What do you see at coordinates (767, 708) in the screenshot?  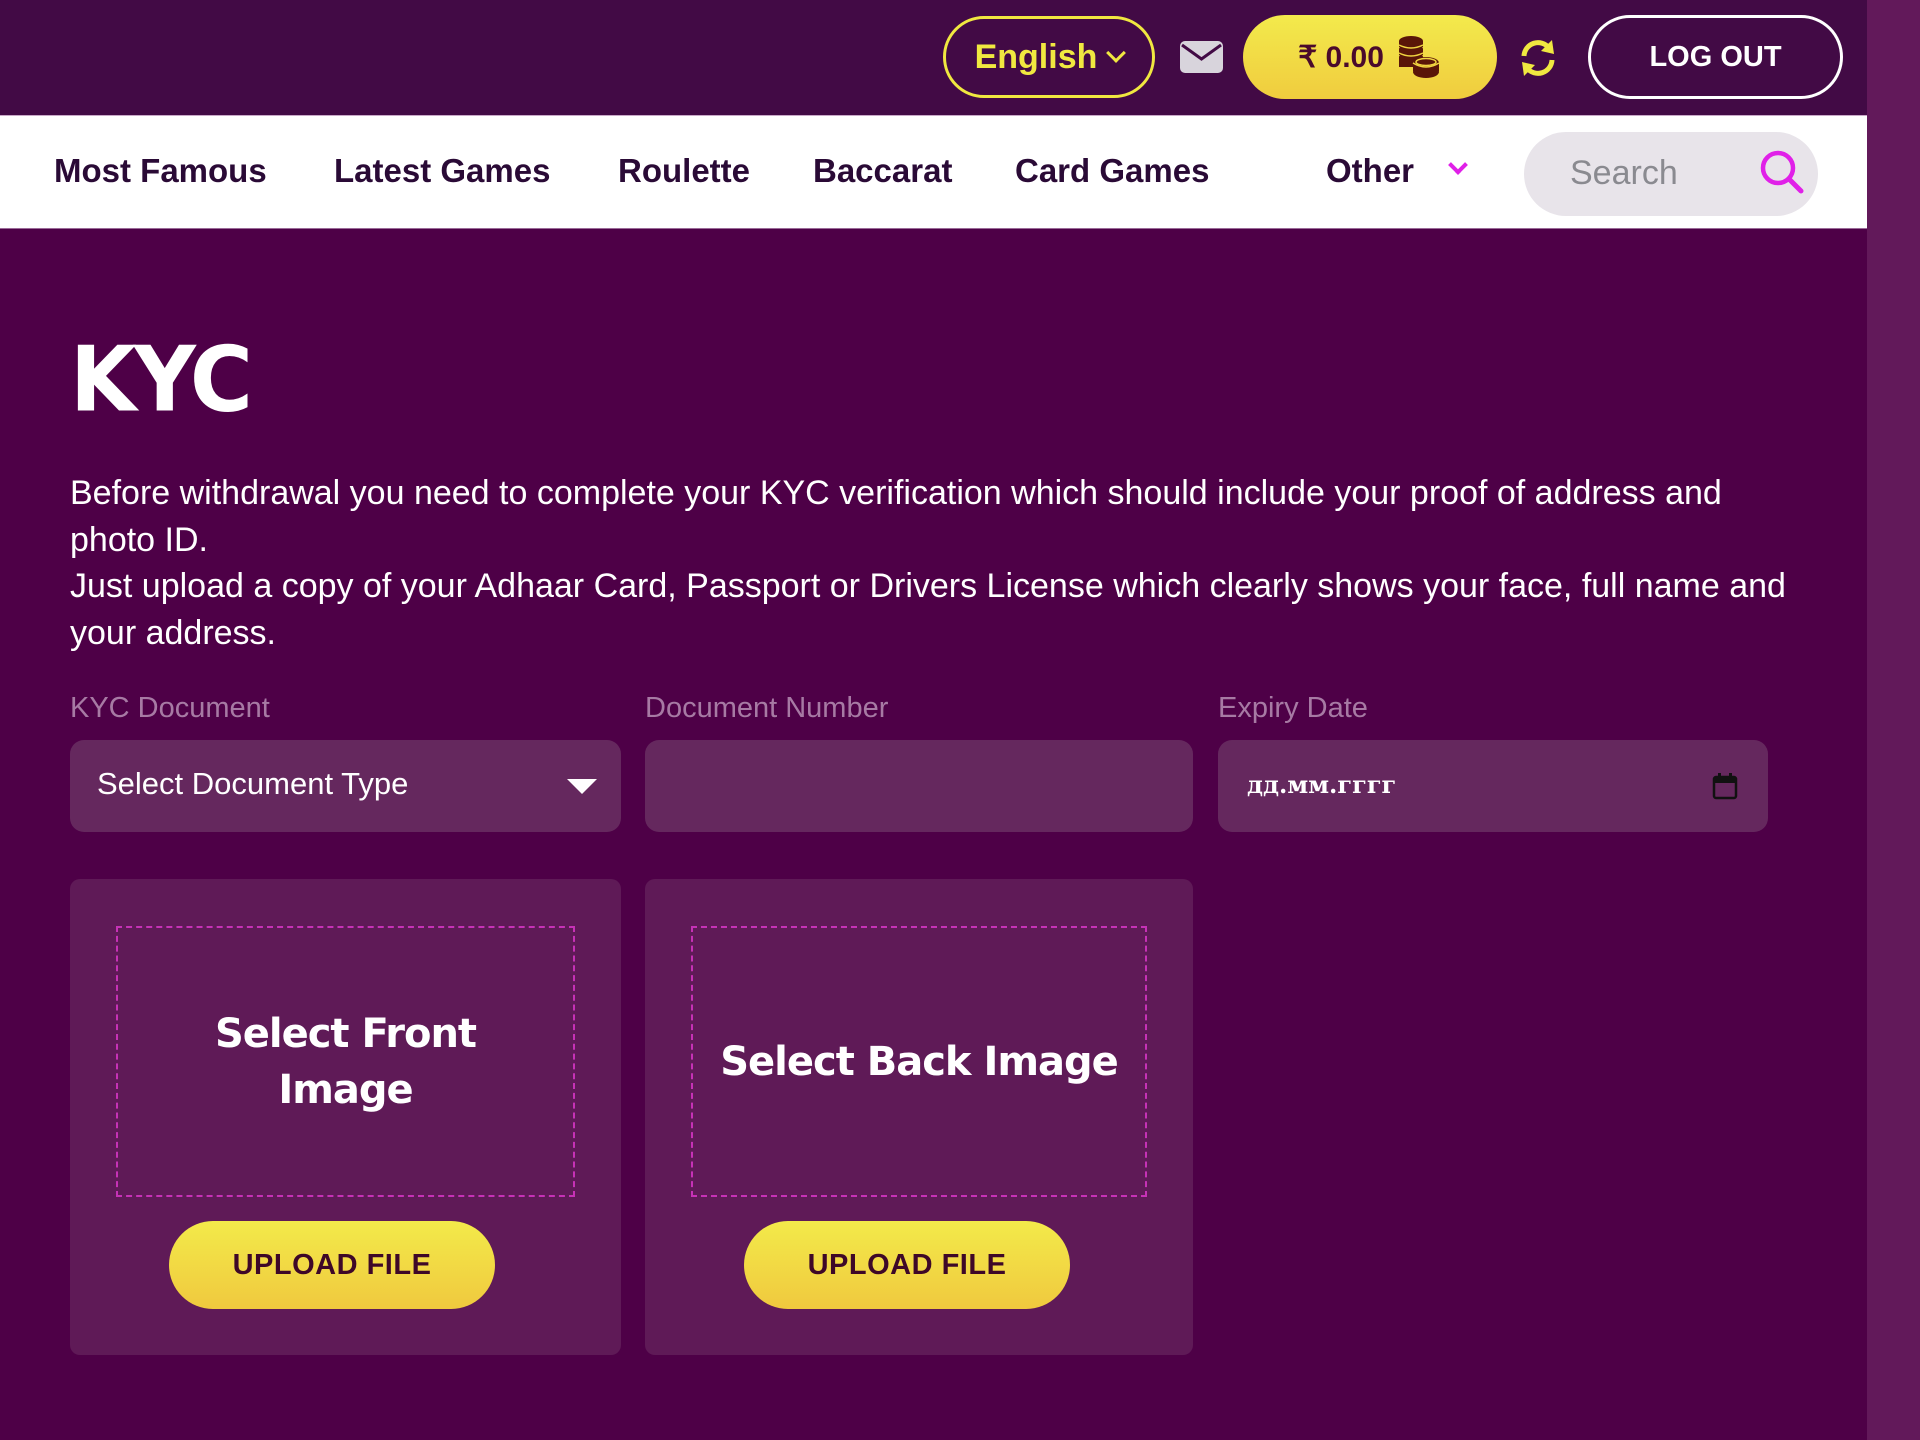 I see `document-number-label: Document Number` at bounding box center [767, 708].